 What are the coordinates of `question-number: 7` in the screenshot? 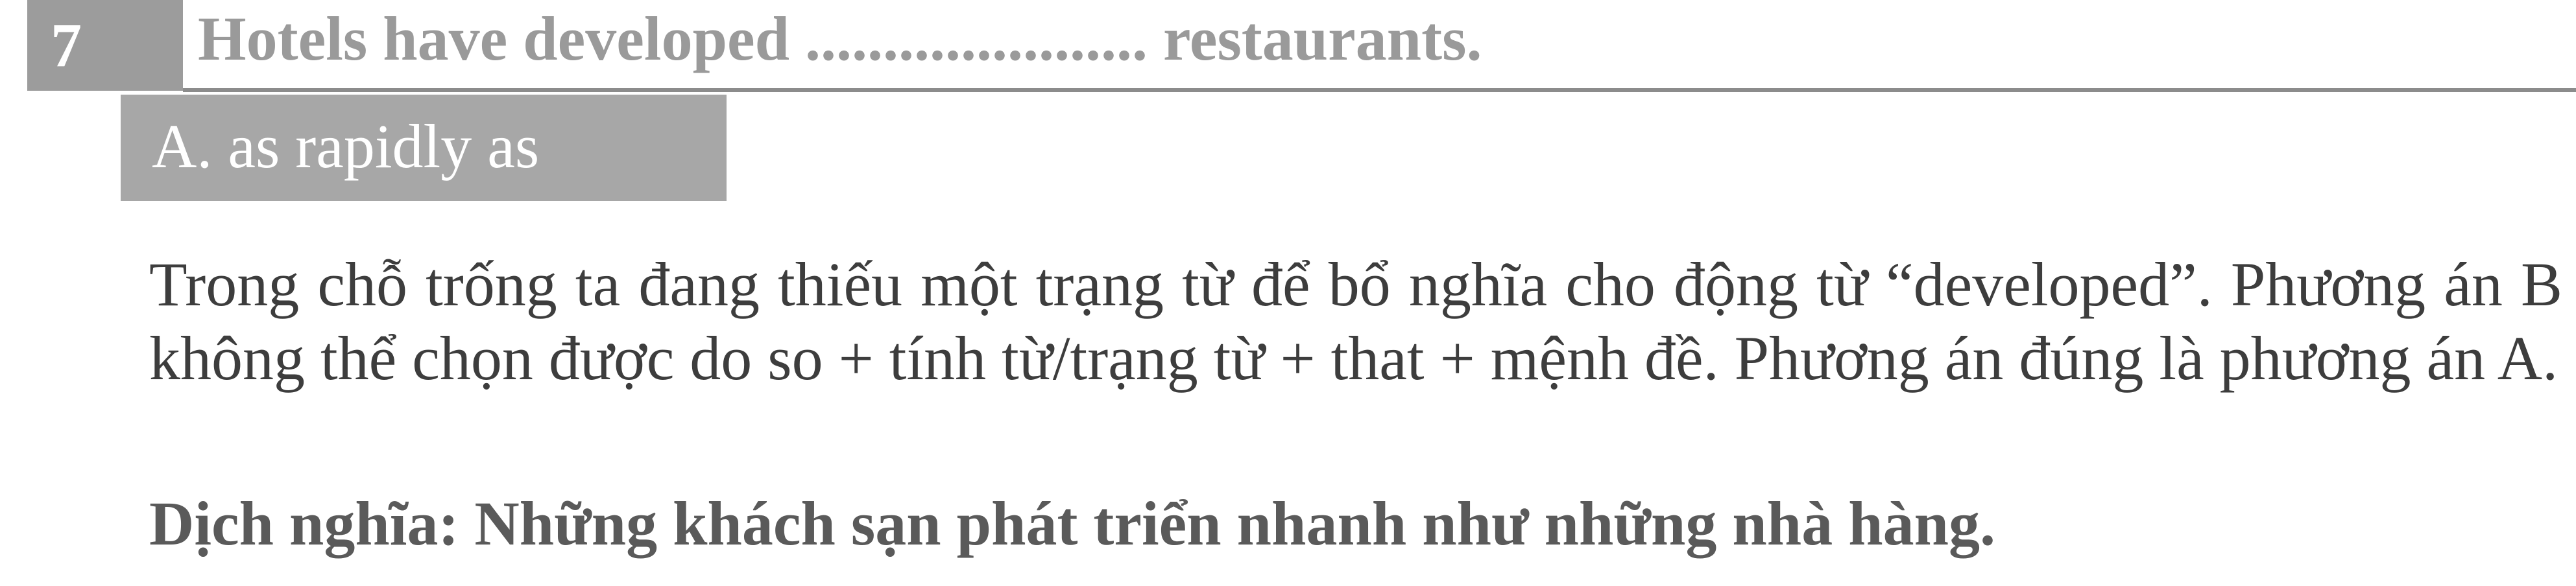 It's located at (66, 45).